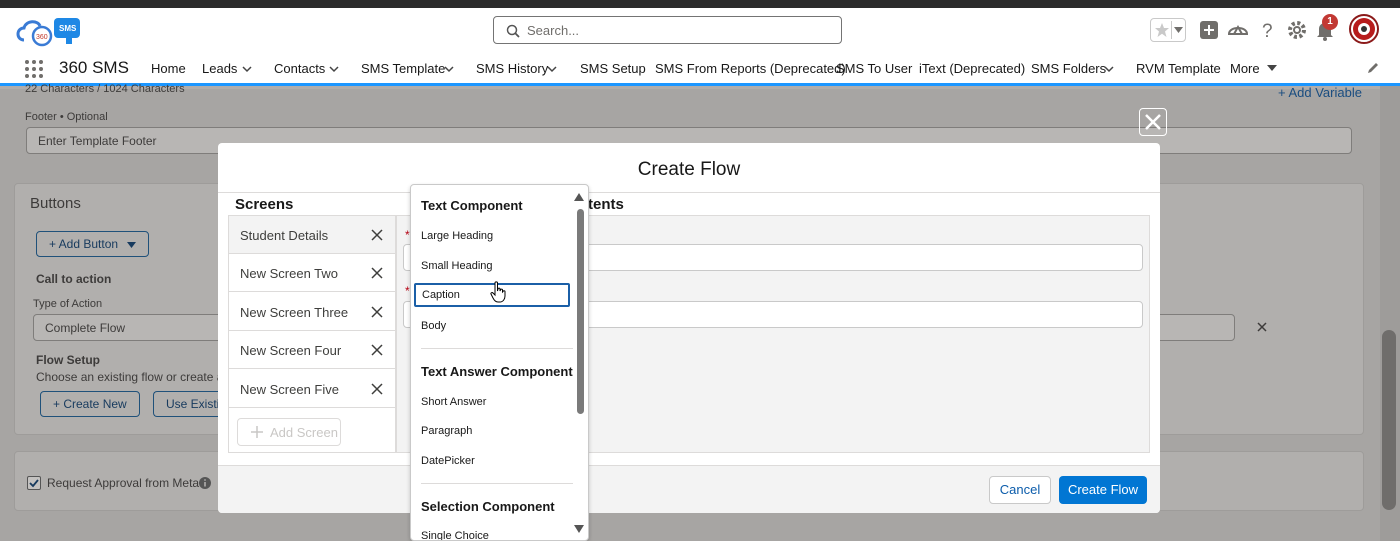  I want to click on nav-item-leads: Leads, so click(219, 68).